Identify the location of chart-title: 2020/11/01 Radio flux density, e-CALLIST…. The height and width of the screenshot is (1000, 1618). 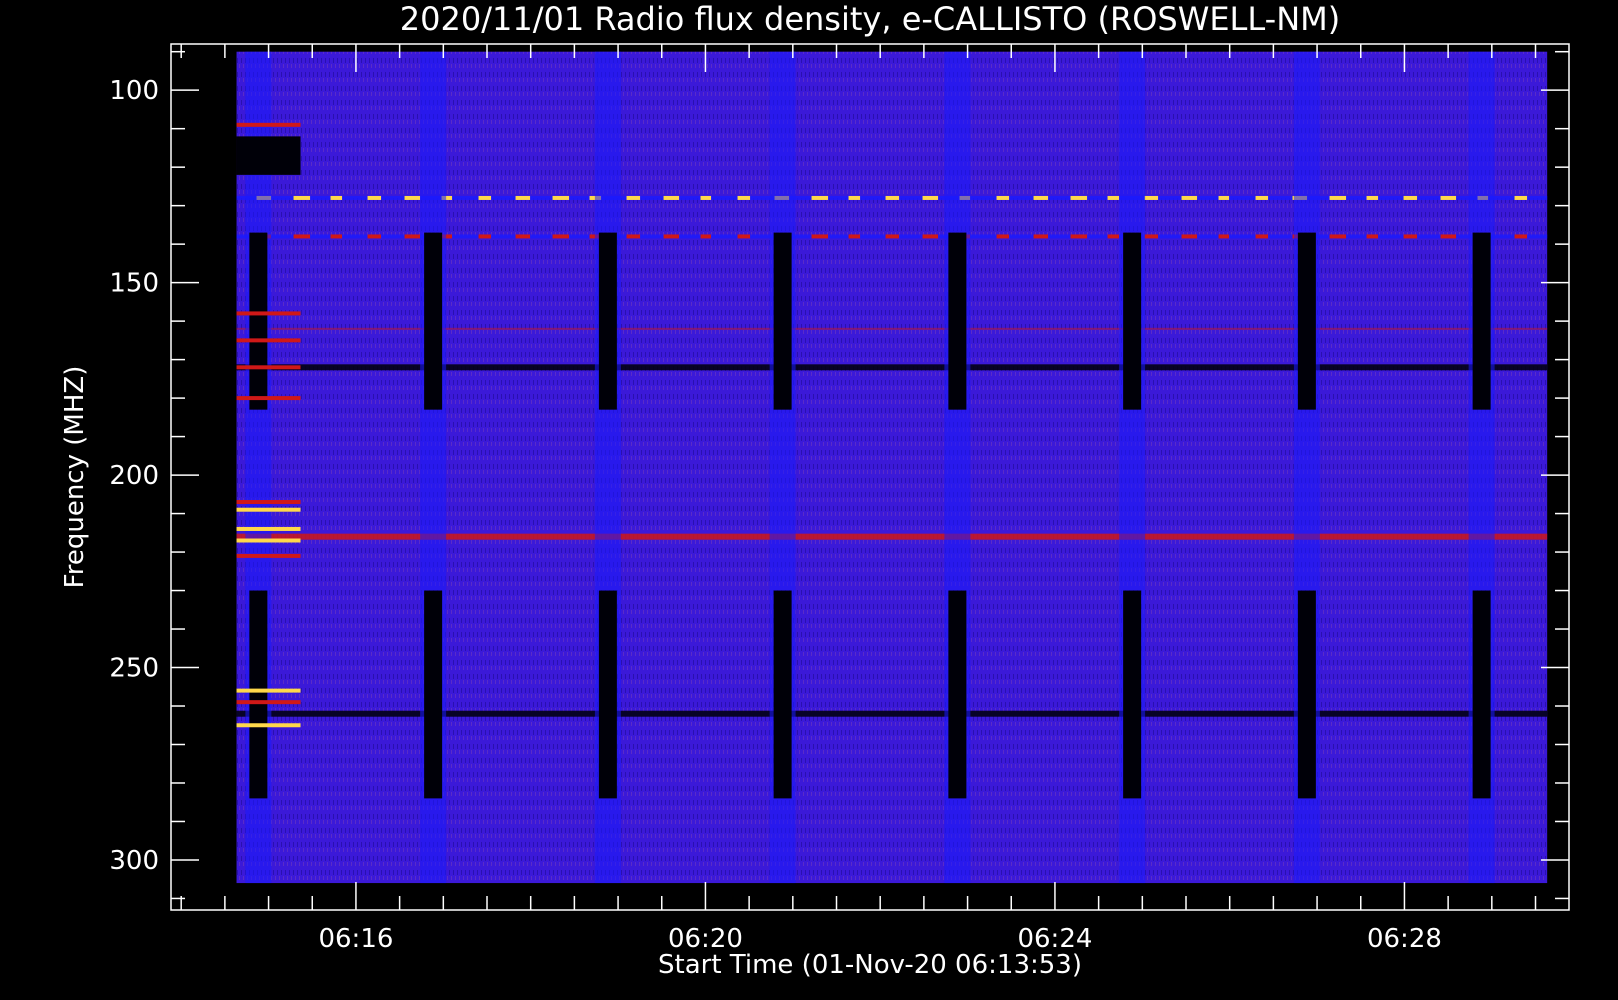
(870, 19).